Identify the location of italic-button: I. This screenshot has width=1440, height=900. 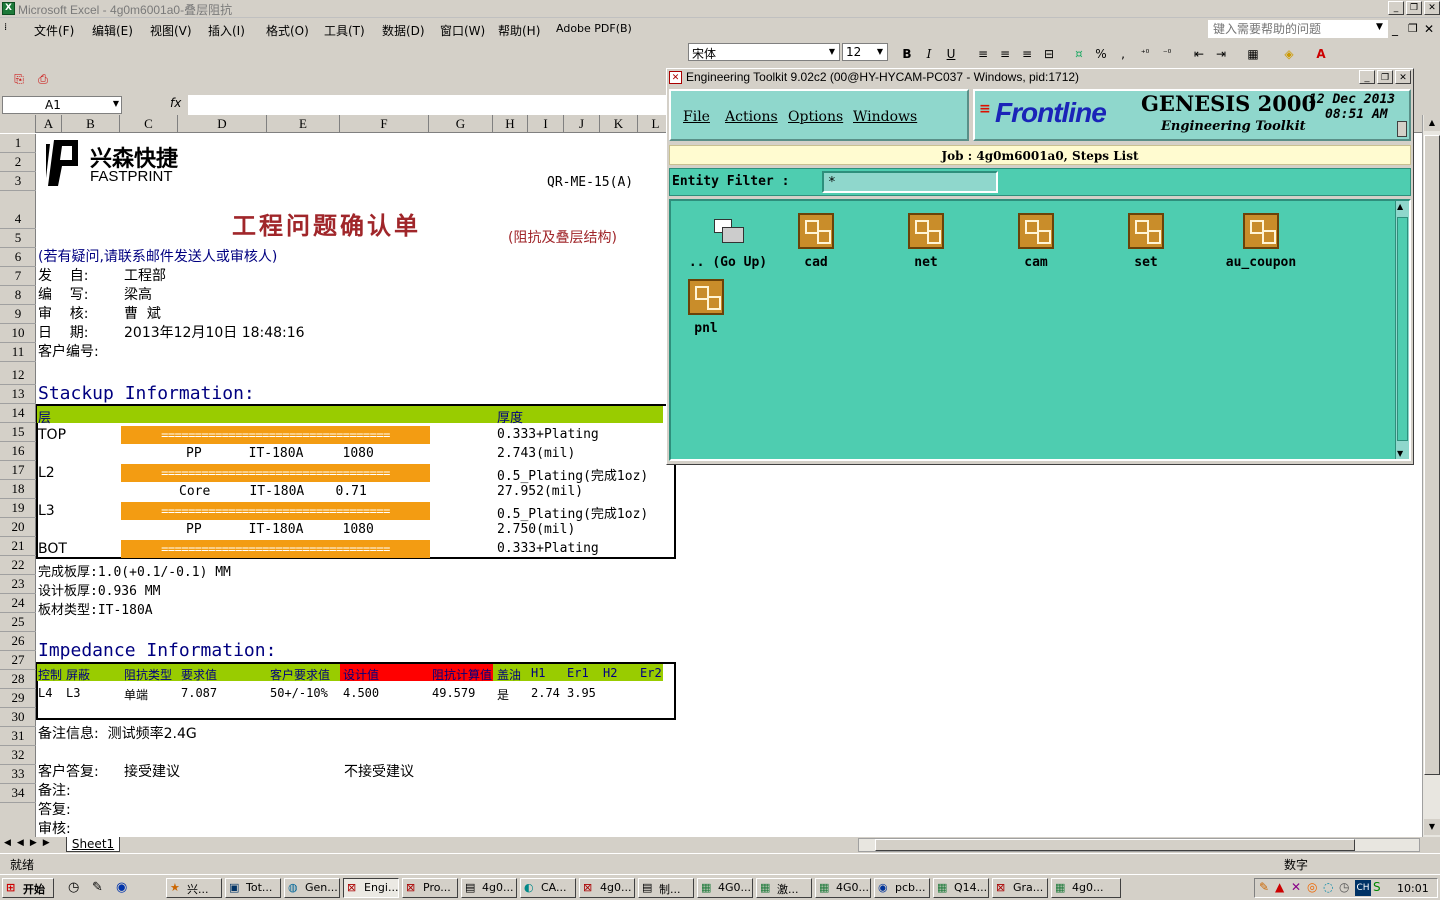
(929, 54).